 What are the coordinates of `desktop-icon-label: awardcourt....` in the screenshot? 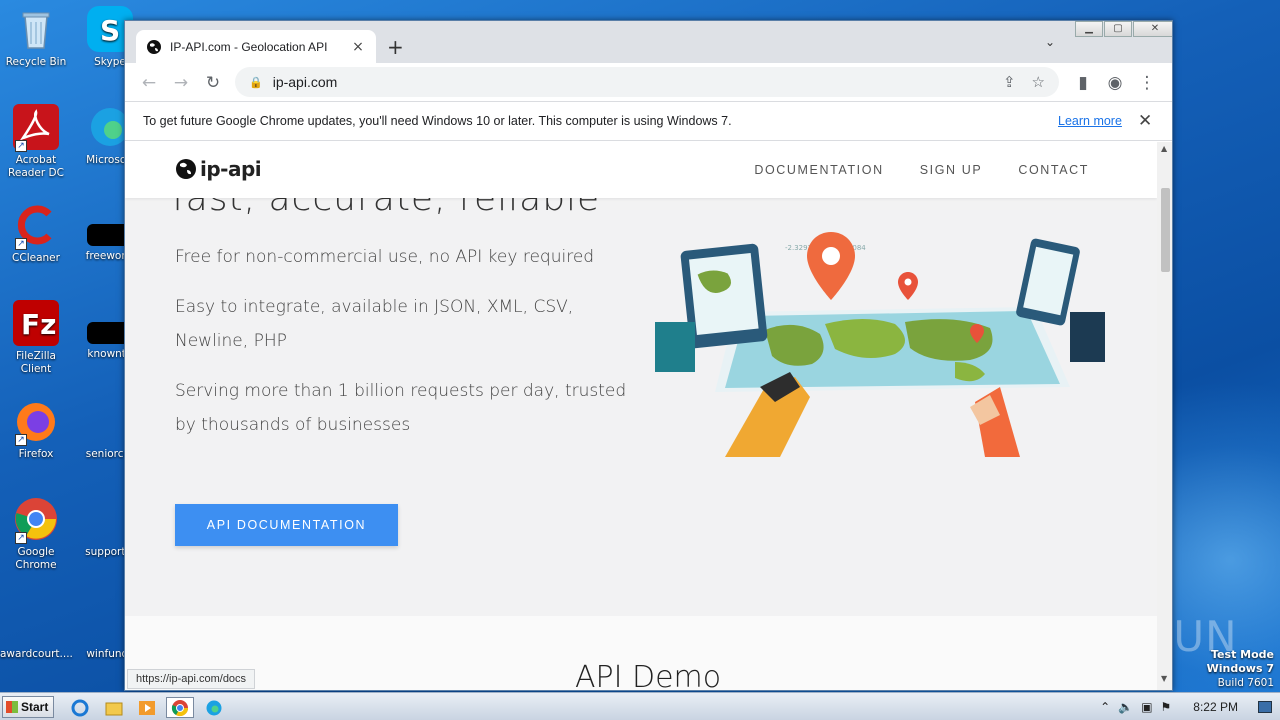 It's located at (36, 654).